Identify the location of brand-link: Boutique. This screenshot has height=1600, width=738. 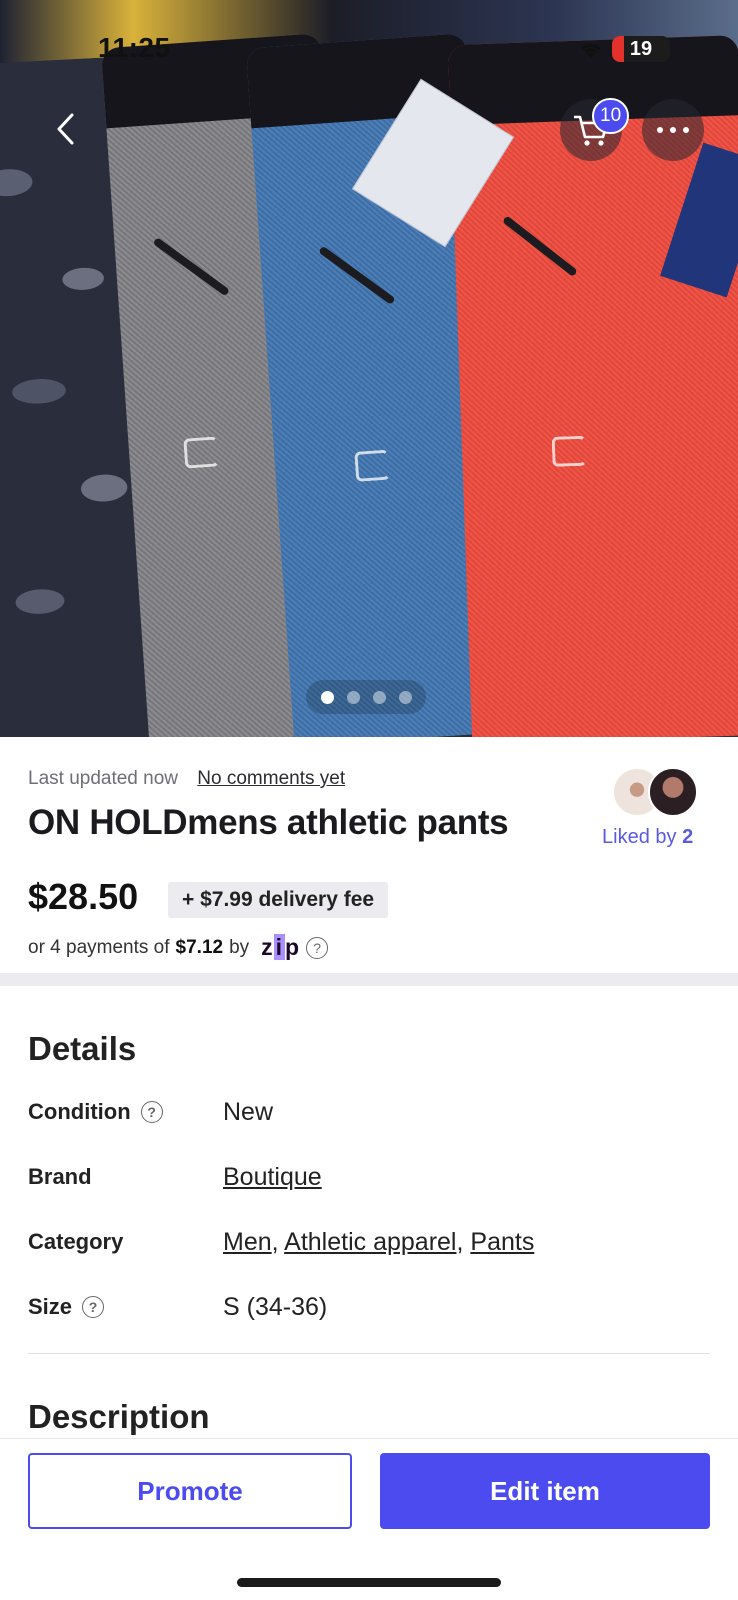
(272, 1177).